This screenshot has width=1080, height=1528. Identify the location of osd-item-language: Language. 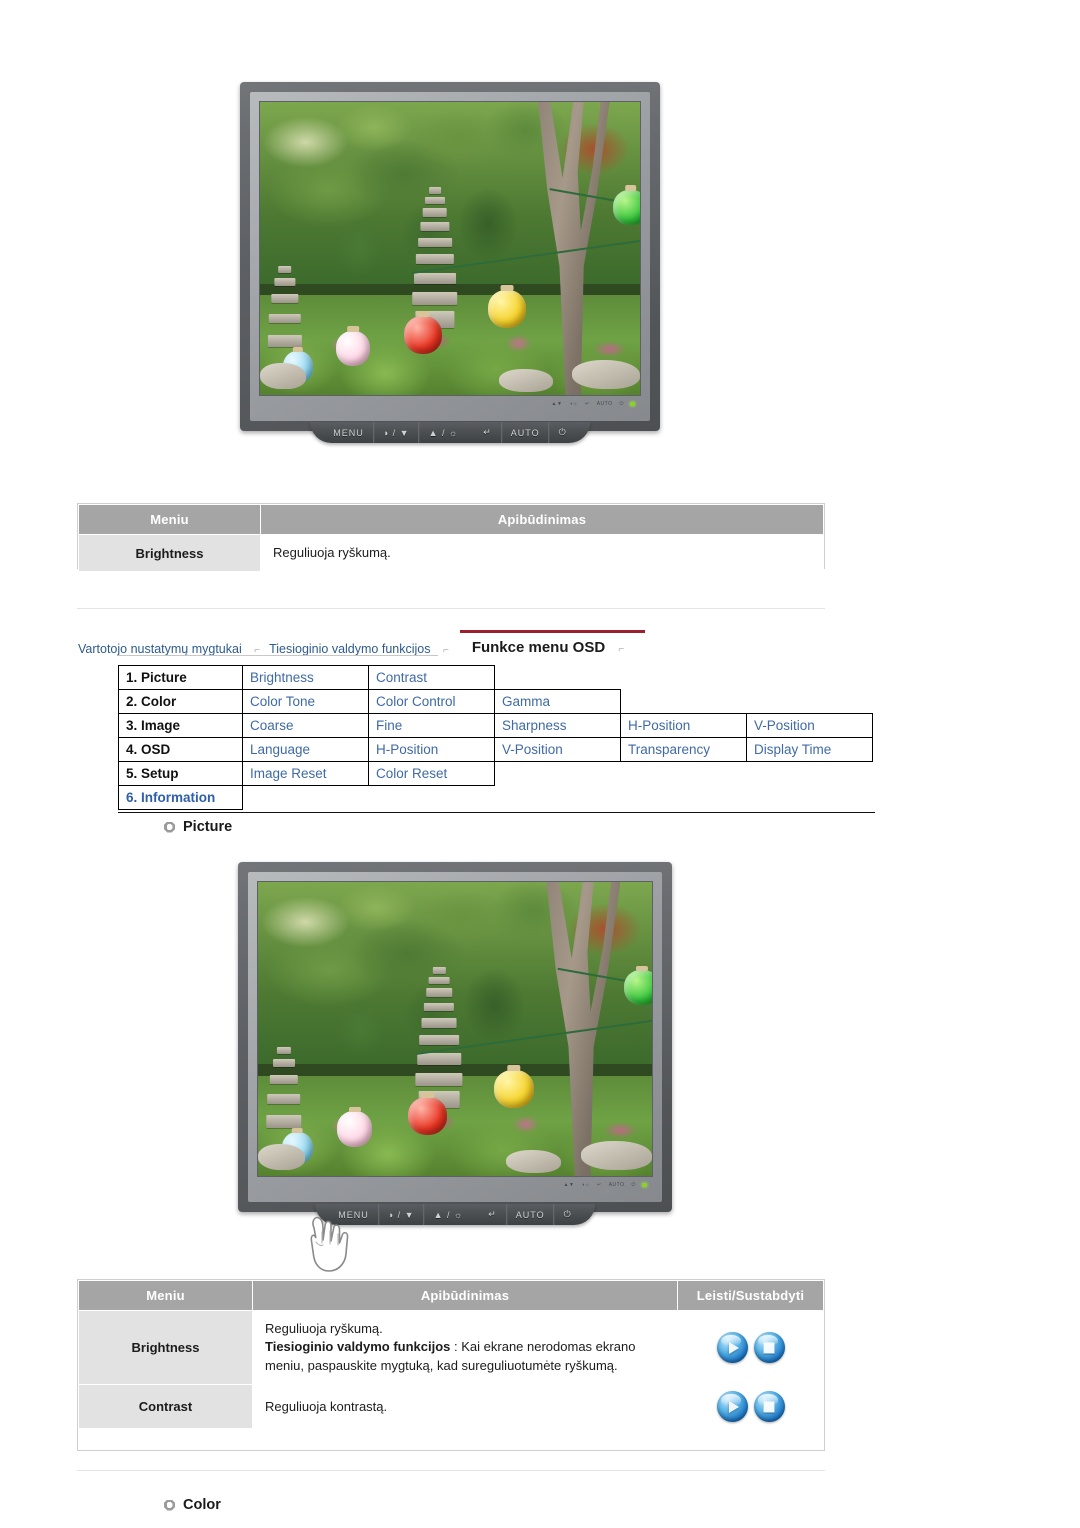
(305, 749).